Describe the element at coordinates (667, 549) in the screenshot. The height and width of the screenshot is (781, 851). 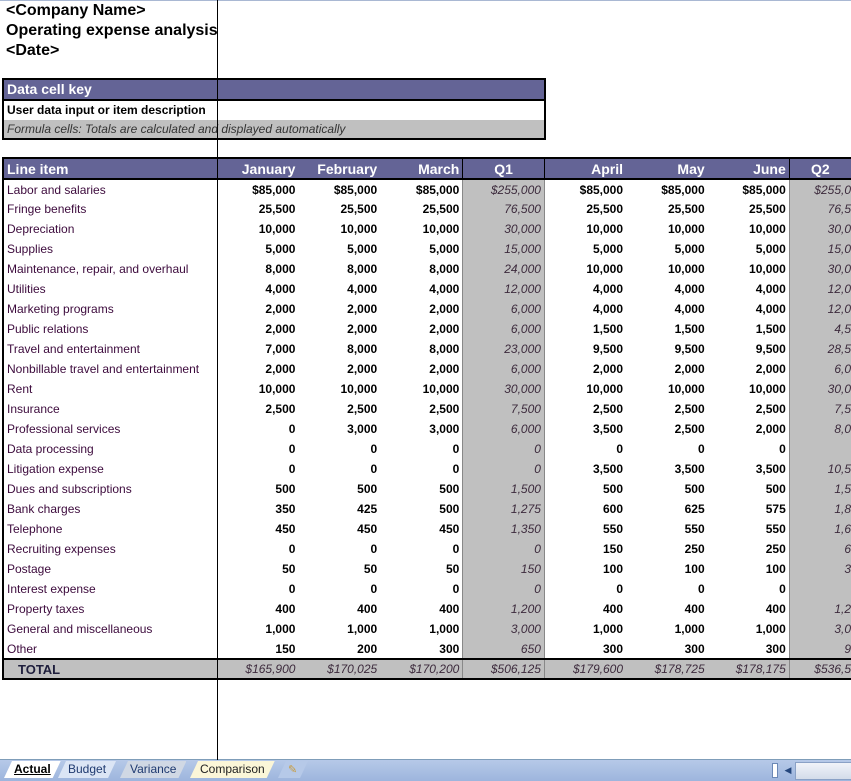
I see `may-cell: 250` at that location.